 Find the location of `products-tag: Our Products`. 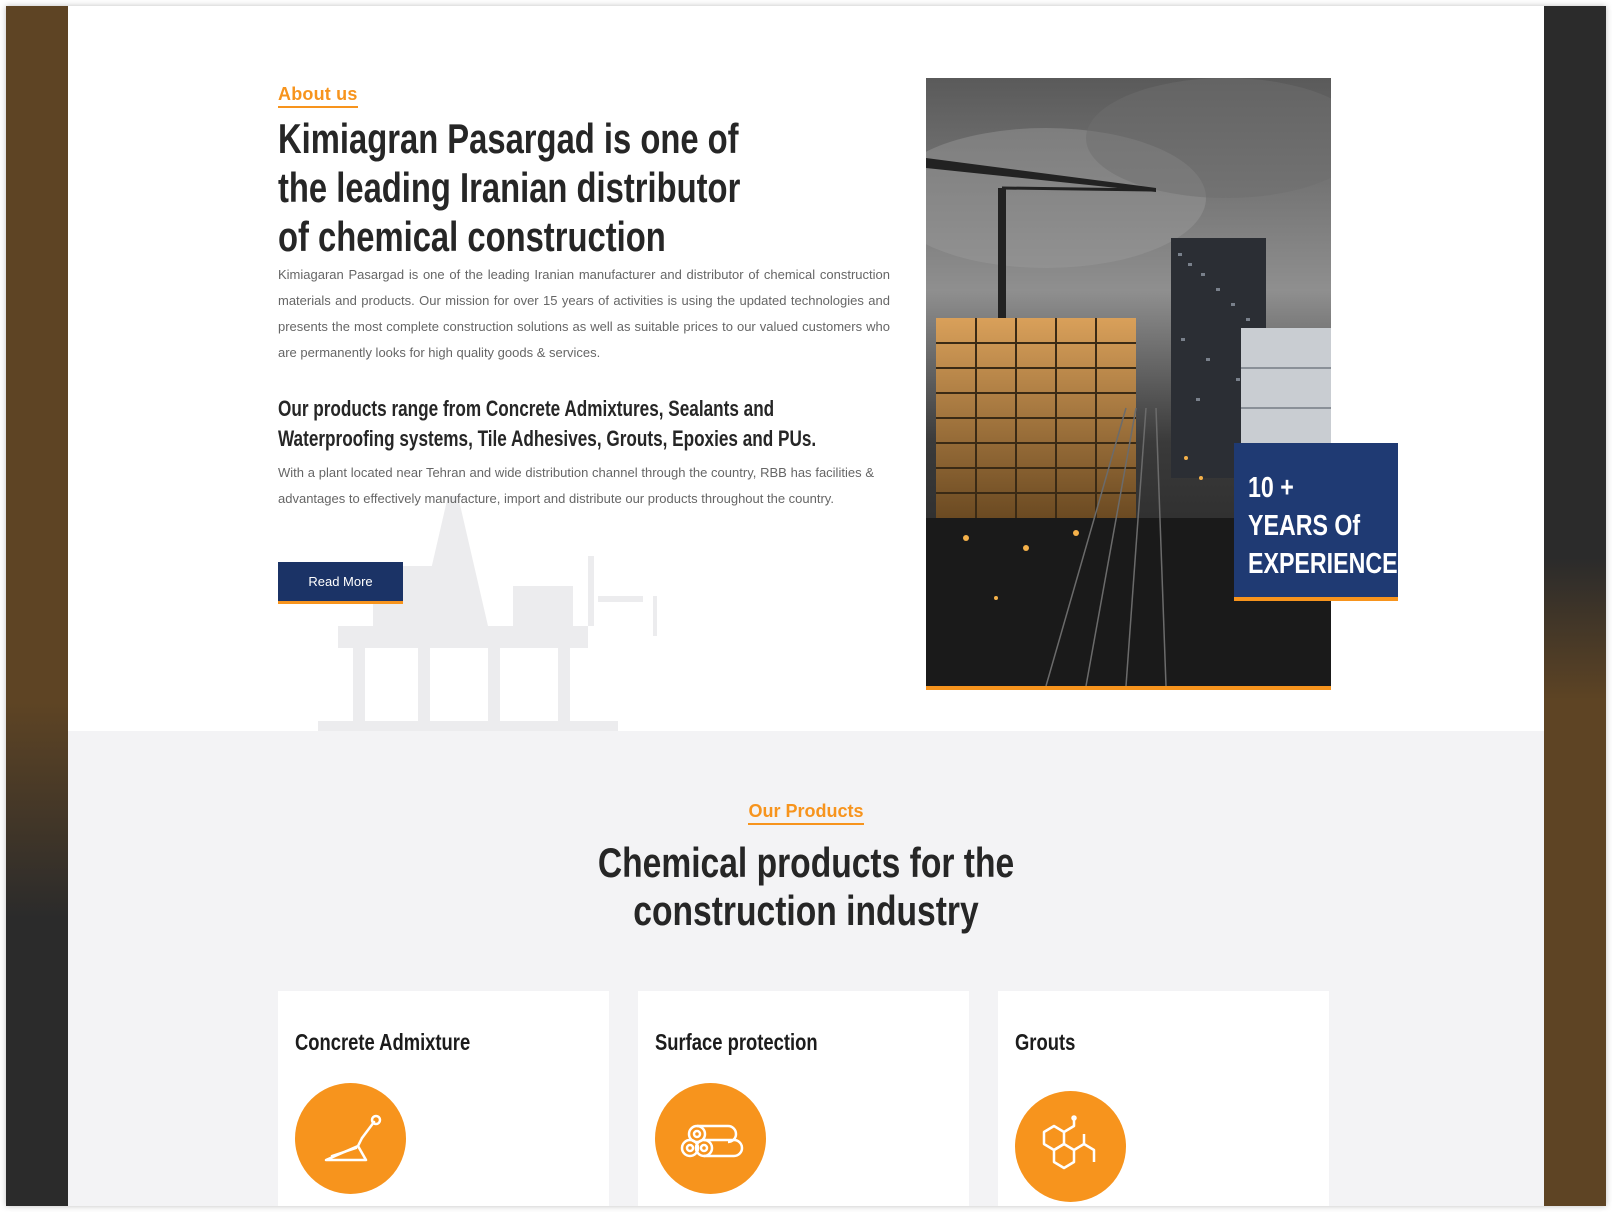

products-tag: Our Products is located at coordinates (806, 813).